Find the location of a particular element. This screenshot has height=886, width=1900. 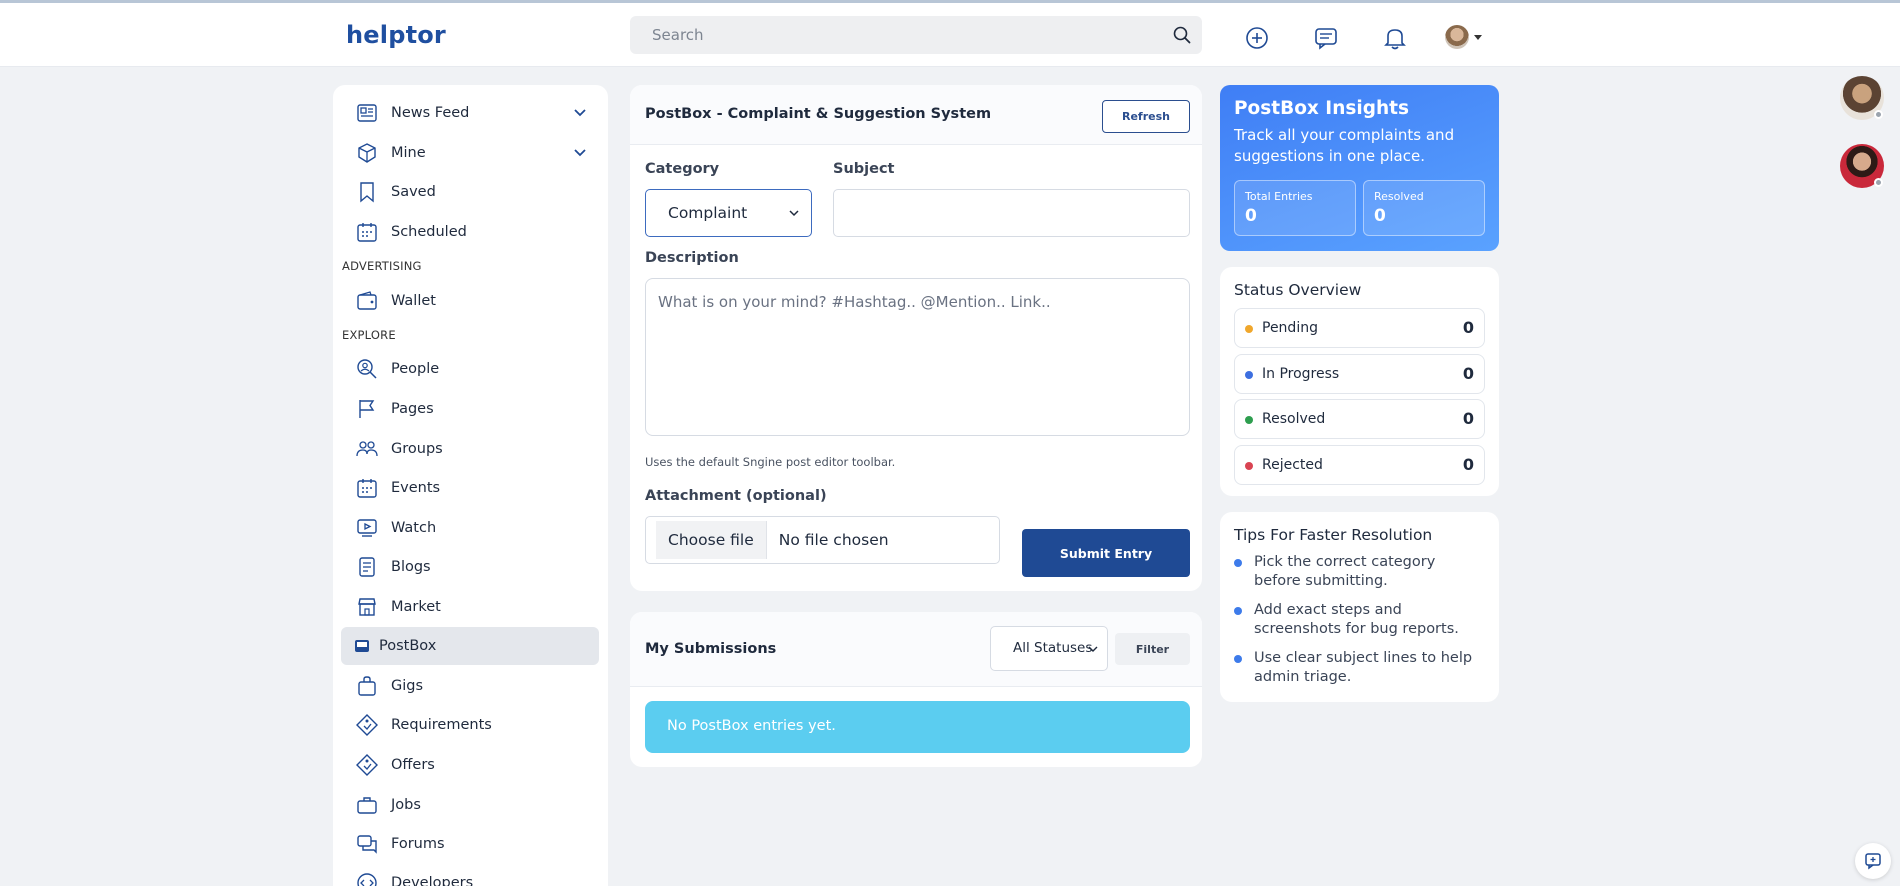

search-input is located at coordinates (880, 35).